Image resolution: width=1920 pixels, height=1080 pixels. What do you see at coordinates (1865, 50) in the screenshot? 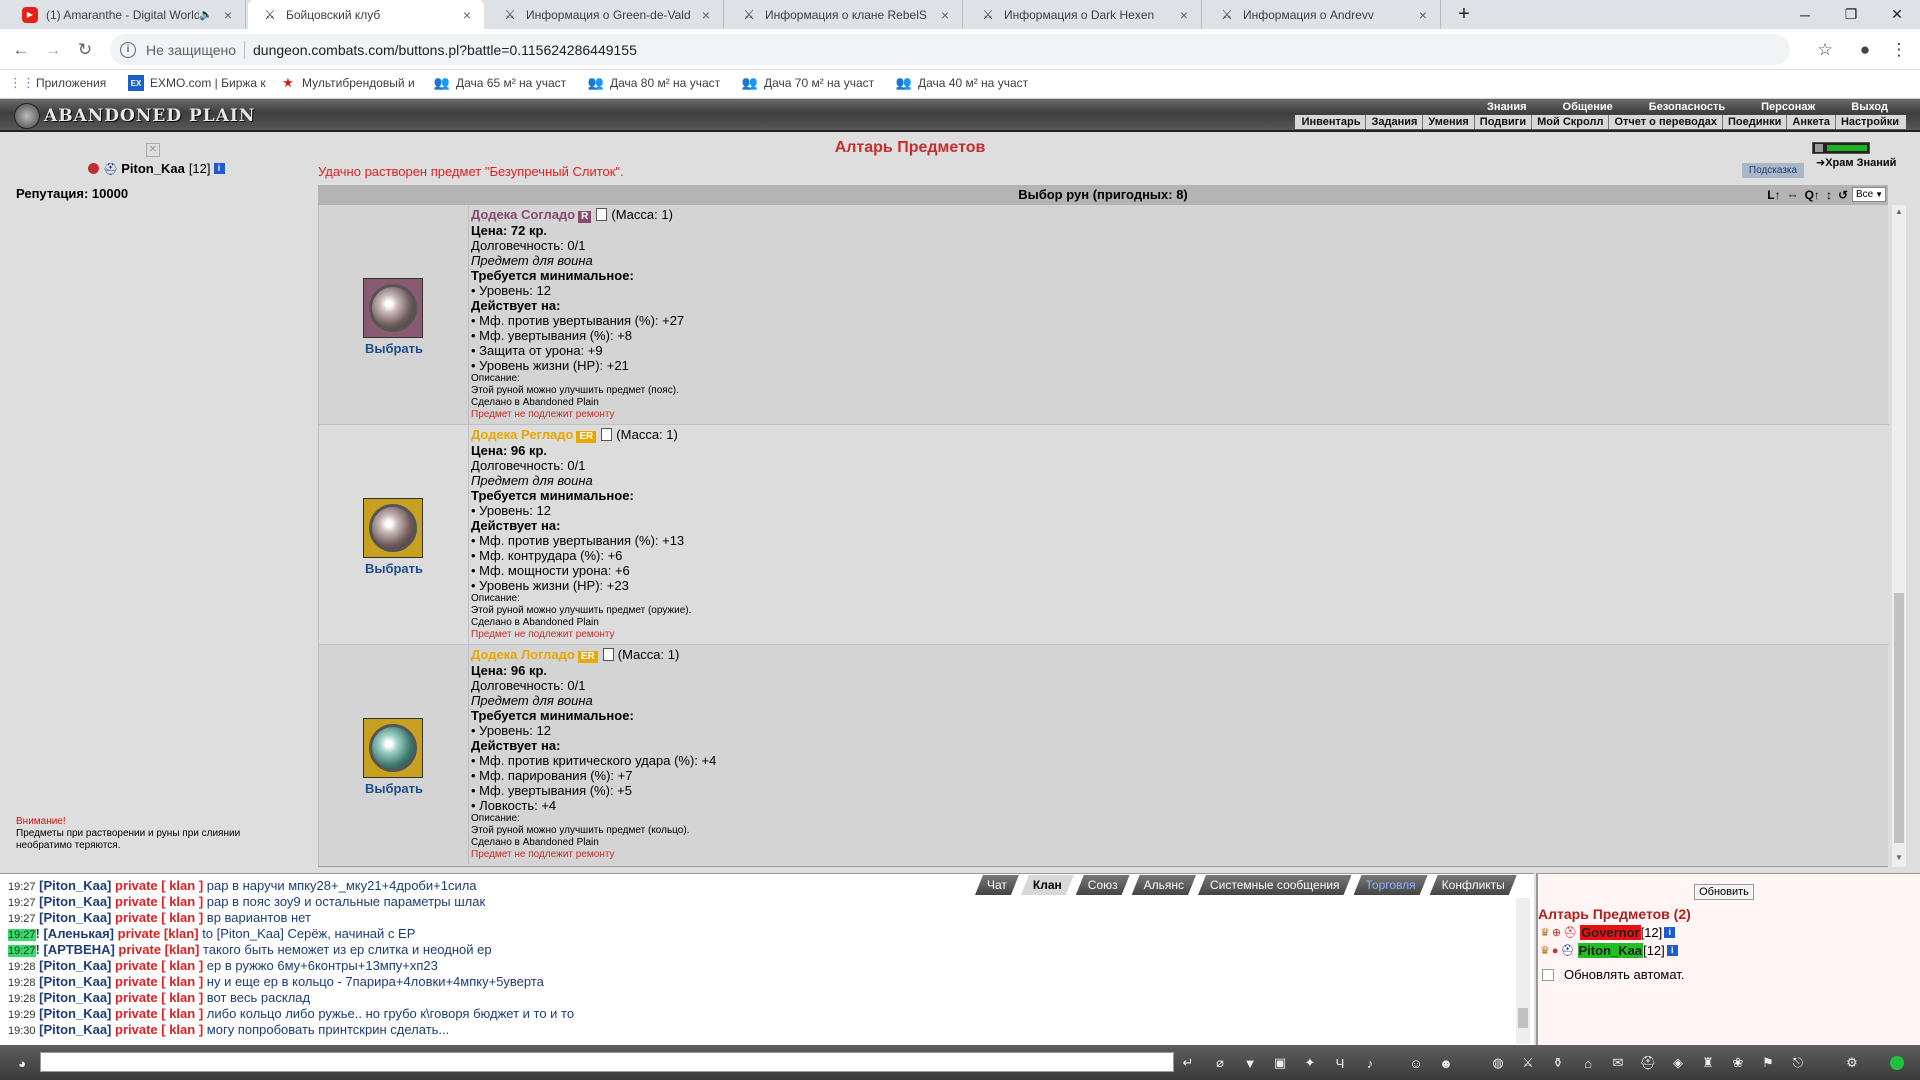
I see `account-icon: ●` at bounding box center [1865, 50].